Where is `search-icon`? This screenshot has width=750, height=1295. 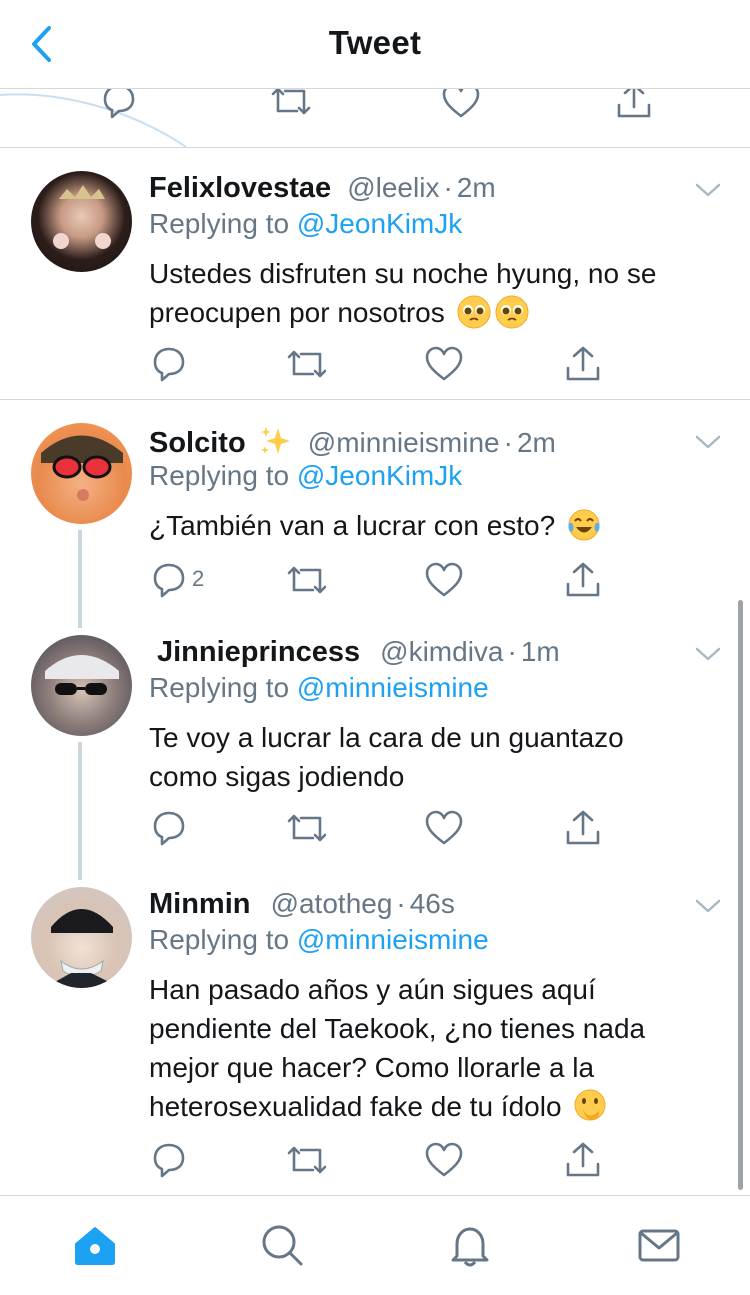
search-icon is located at coordinates (282, 1245).